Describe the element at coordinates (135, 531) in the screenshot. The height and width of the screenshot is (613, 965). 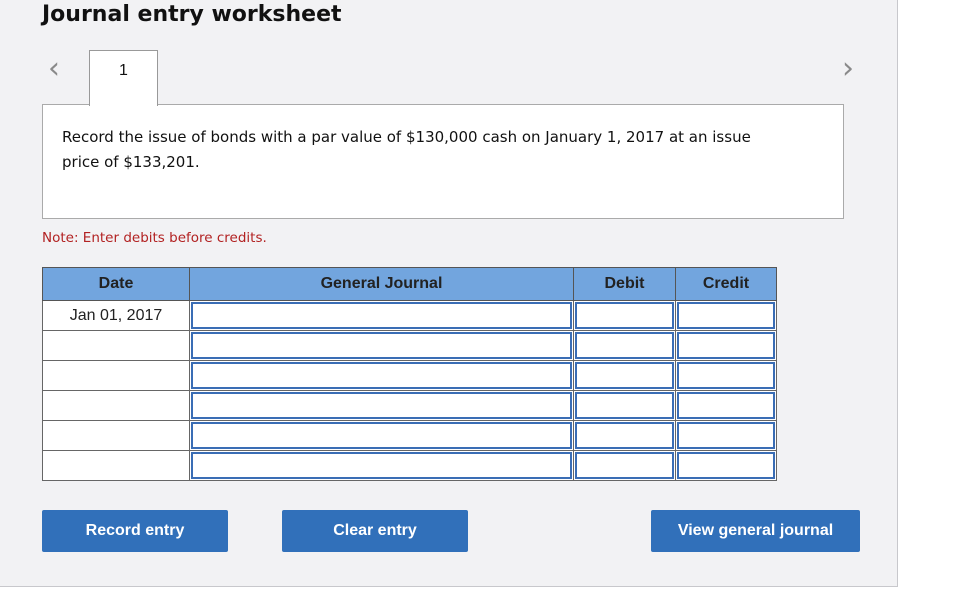
I see `record-entry-button: Record entry` at that location.